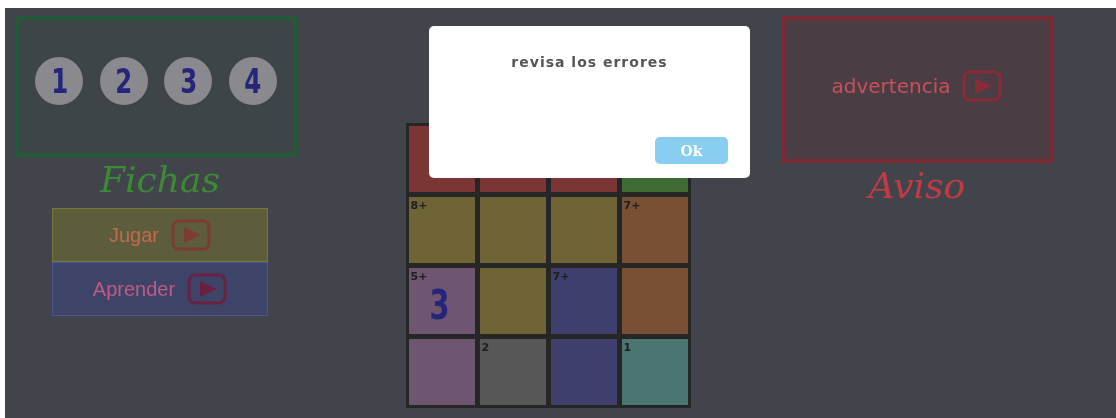  Describe the element at coordinates (160, 235) in the screenshot. I see `play-button: Jugar` at that location.